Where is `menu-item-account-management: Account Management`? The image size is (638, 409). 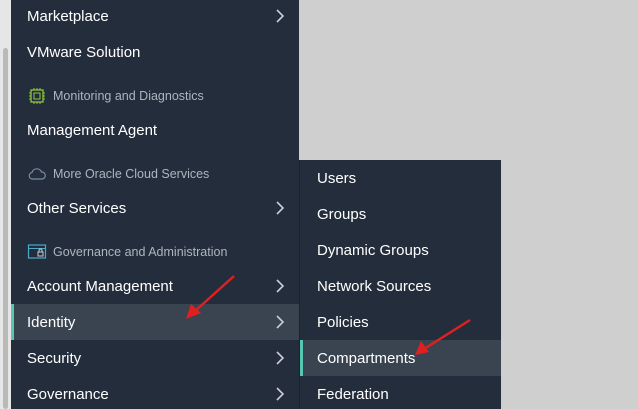
menu-item-account-management: Account Management is located at coordinates (155, 286).